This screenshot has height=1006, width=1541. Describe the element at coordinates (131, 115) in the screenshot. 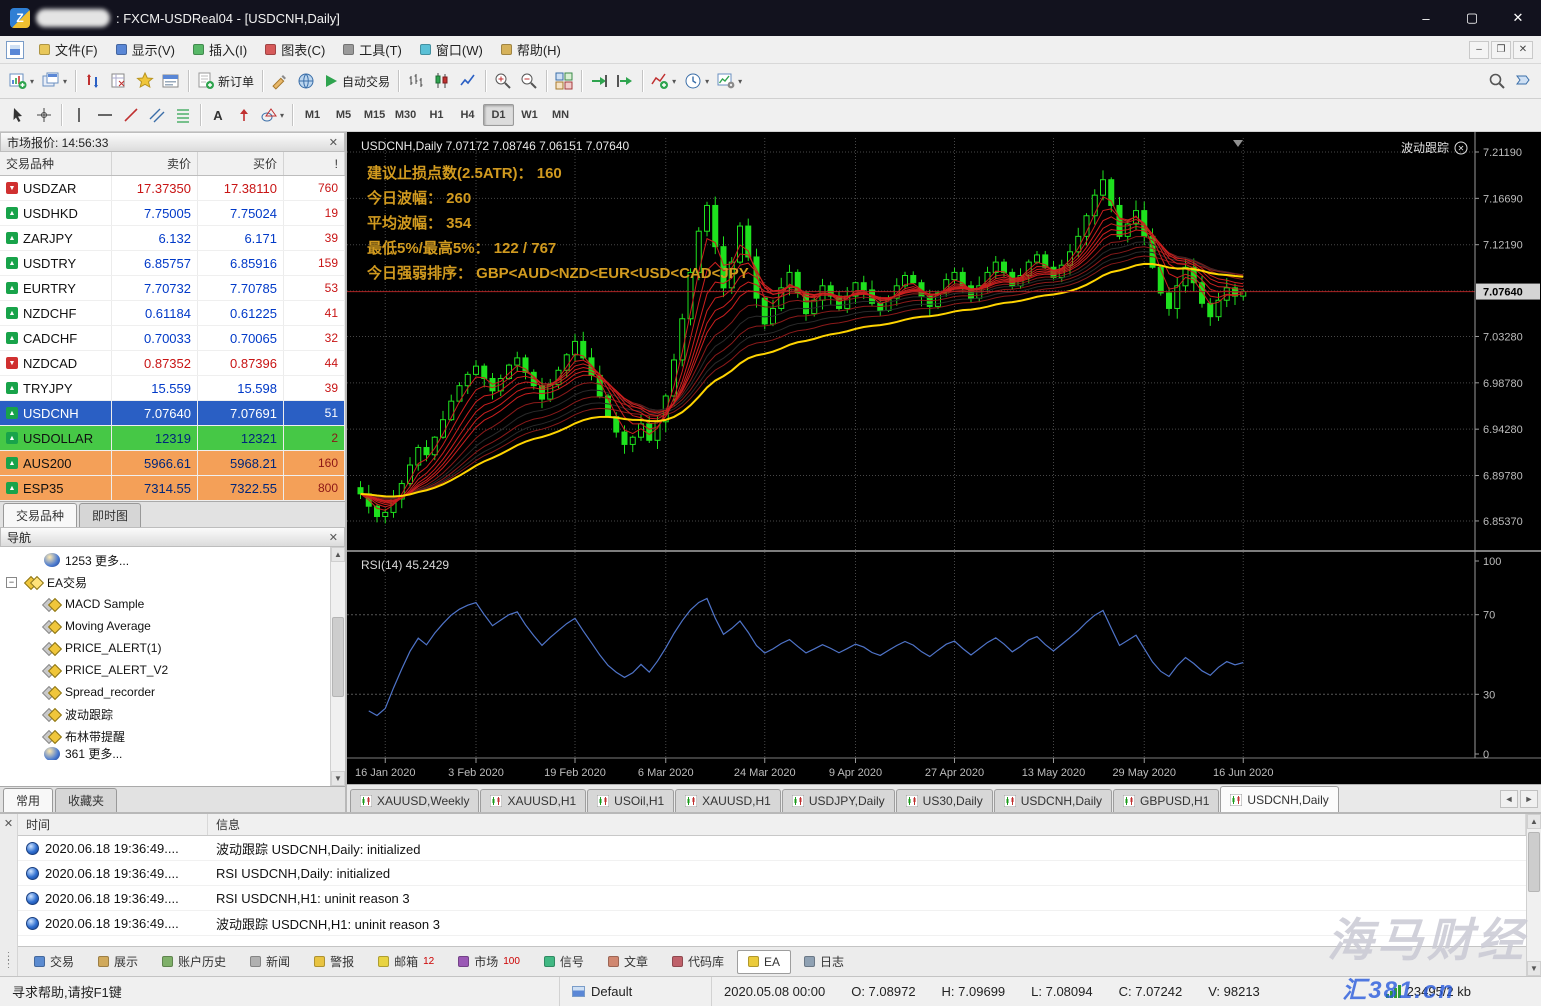

I see `trendline-tool-button` at that location.